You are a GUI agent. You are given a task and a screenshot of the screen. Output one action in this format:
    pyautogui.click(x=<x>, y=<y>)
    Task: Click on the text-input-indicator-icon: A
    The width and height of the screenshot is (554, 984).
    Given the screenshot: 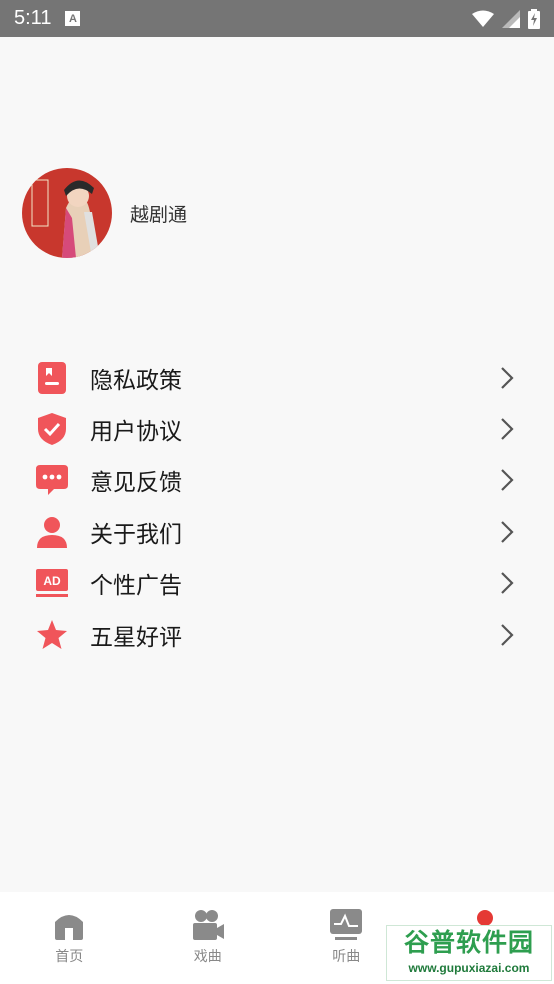 What is the action you would take?
    pyautogui.click(x=73, y=18)
    